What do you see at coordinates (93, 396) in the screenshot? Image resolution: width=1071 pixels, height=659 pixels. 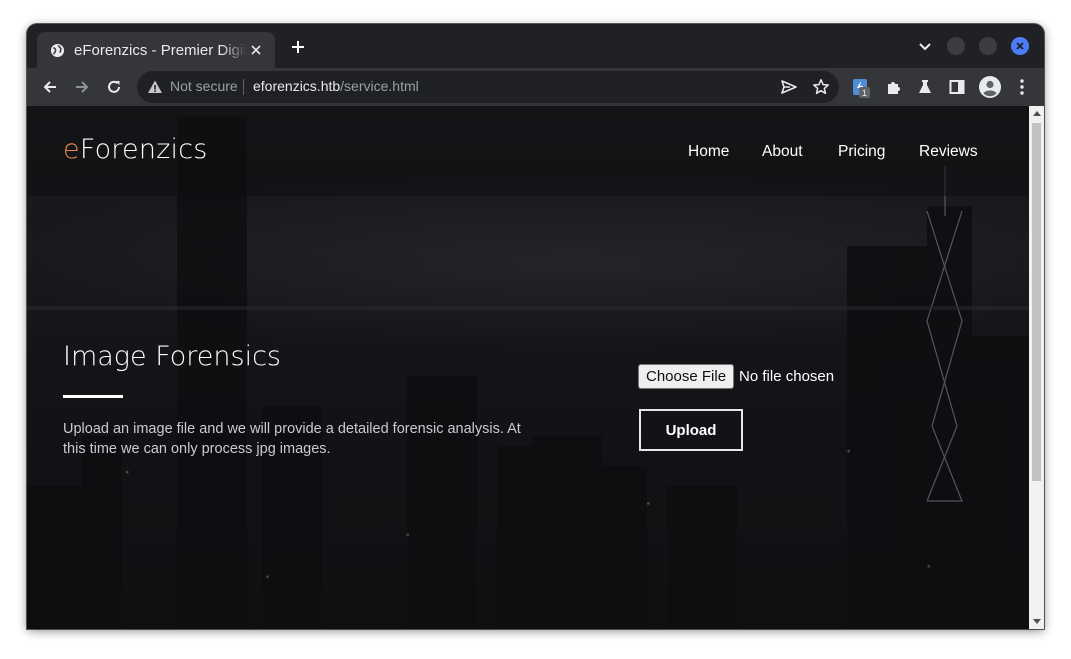 I see `title-underline` at bounding box center [93, 396].